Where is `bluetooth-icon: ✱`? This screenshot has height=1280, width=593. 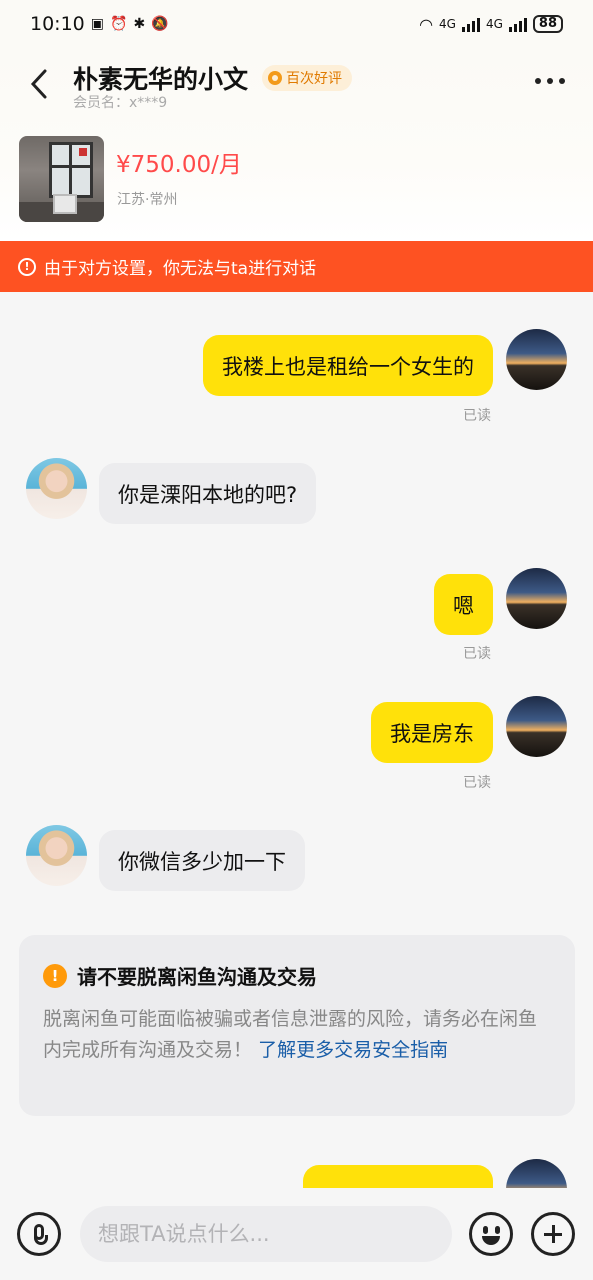
bluetooth-icon: ✱ is located at coordinates (139, 24).